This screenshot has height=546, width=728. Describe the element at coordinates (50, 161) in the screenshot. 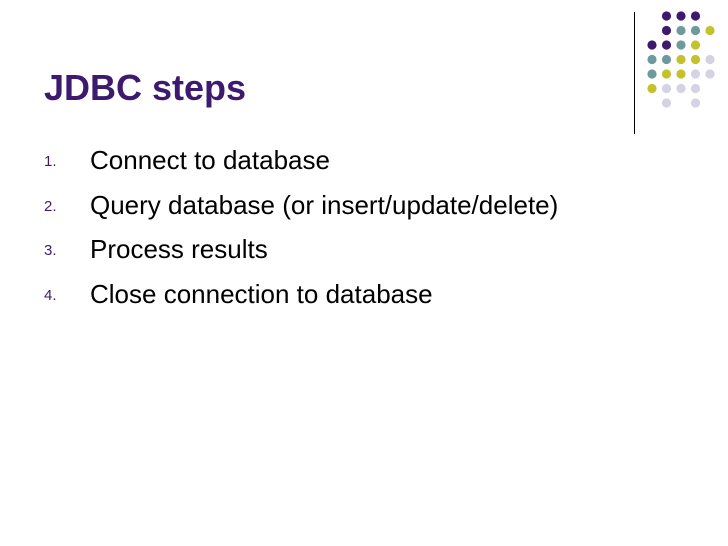

I see `list-item-number: 1.` at that location.